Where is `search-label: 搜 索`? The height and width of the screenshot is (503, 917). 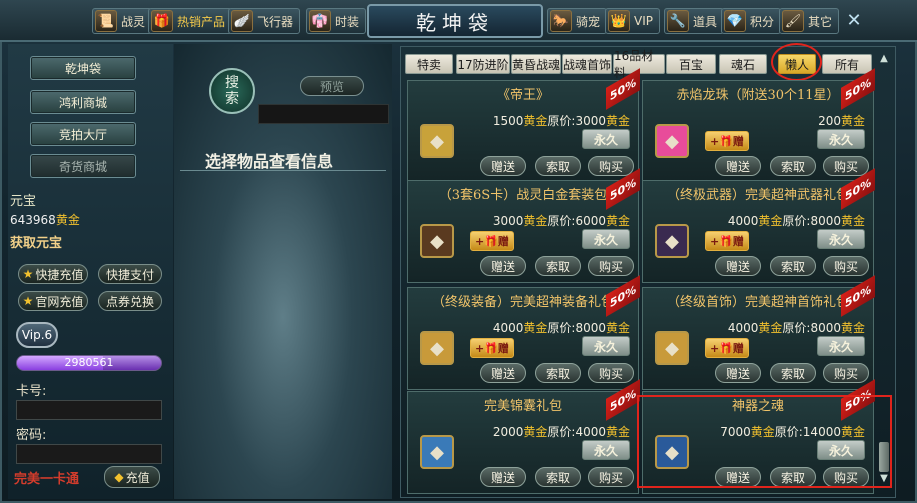 search-label: 搜 索 is located at coordinates (232, 91).